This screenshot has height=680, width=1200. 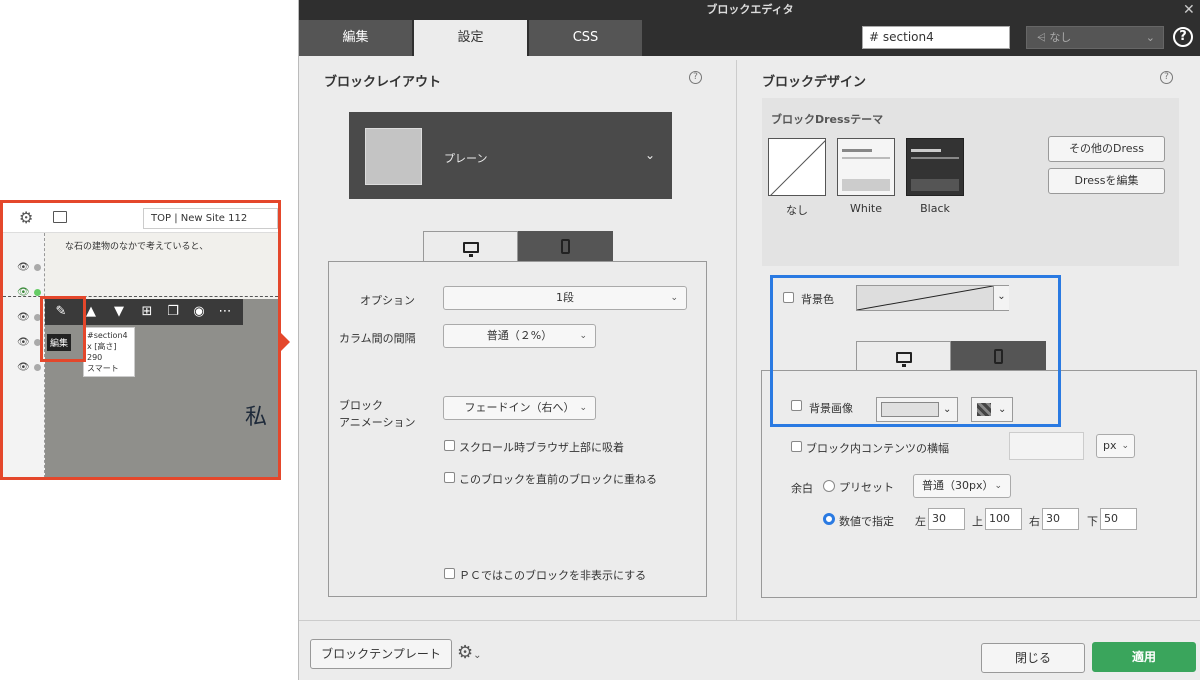 I want to click on dress-none-thumb, so click(x=797, y=167).